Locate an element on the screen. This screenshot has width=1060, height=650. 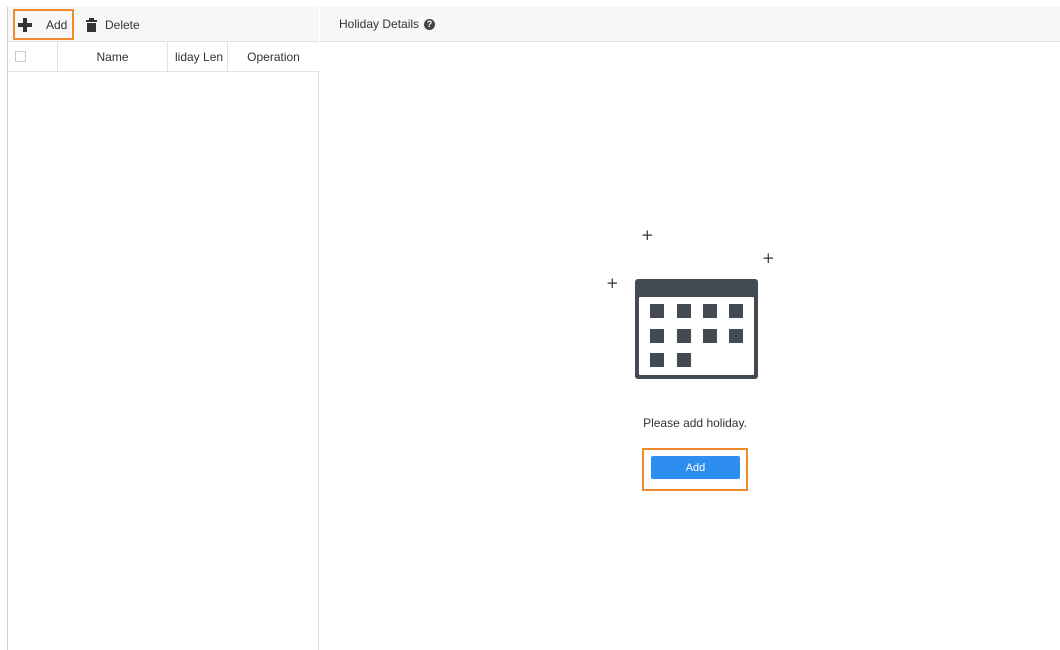
trash-icon is located at coordinates (91, 24).